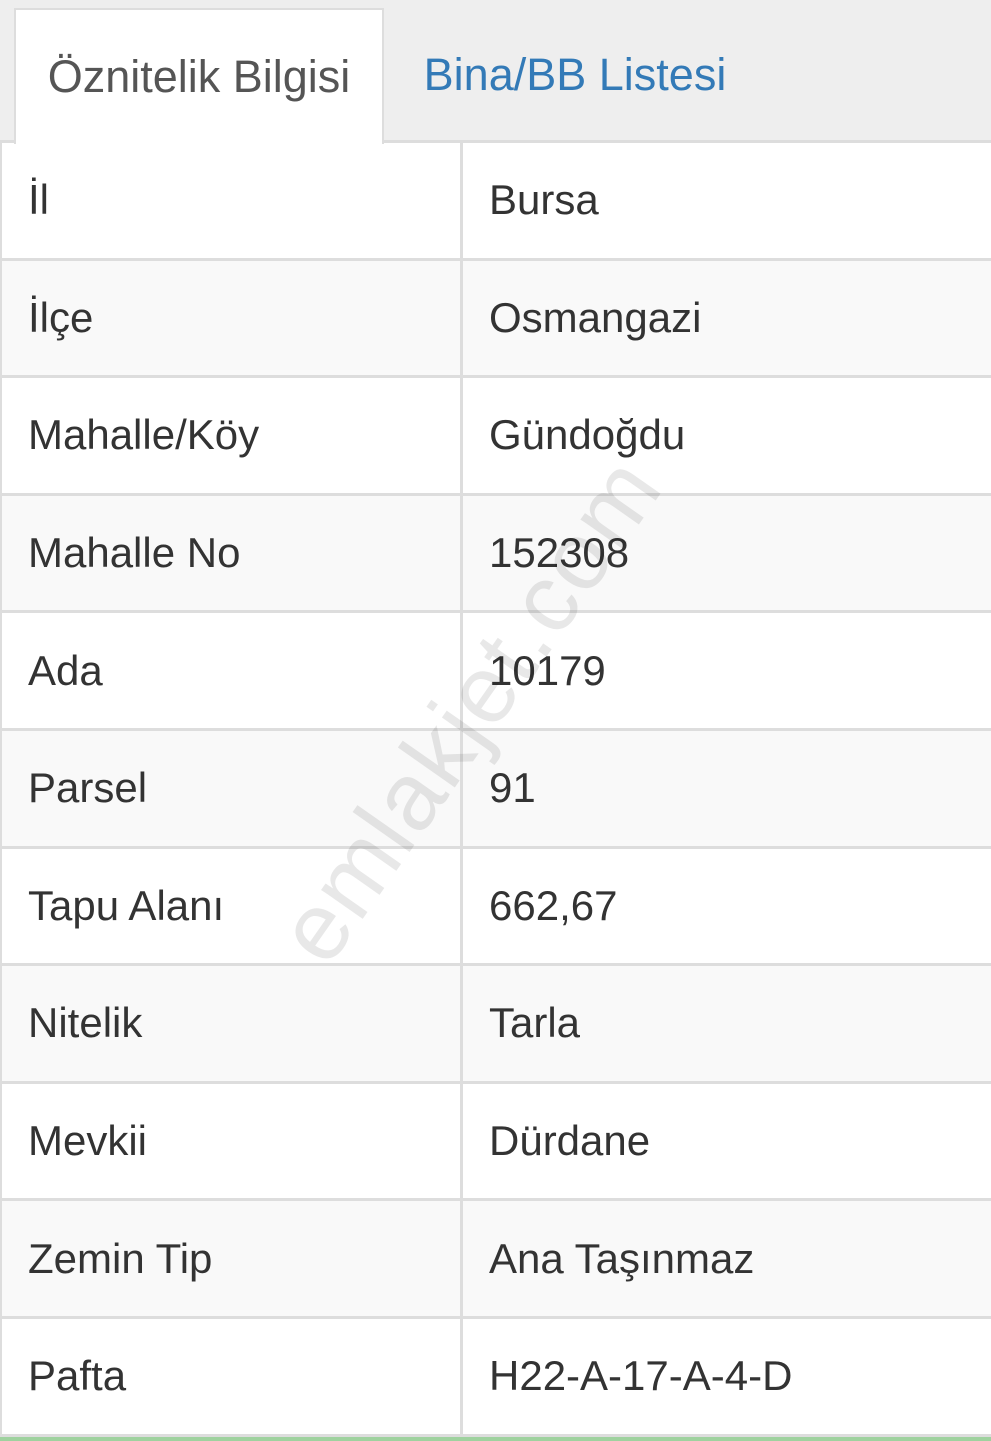 Image resolution: width=991 pixels, height=1441 pixels. I want to click on row-value: Ana Taşınmaz, so click(622, 1258).